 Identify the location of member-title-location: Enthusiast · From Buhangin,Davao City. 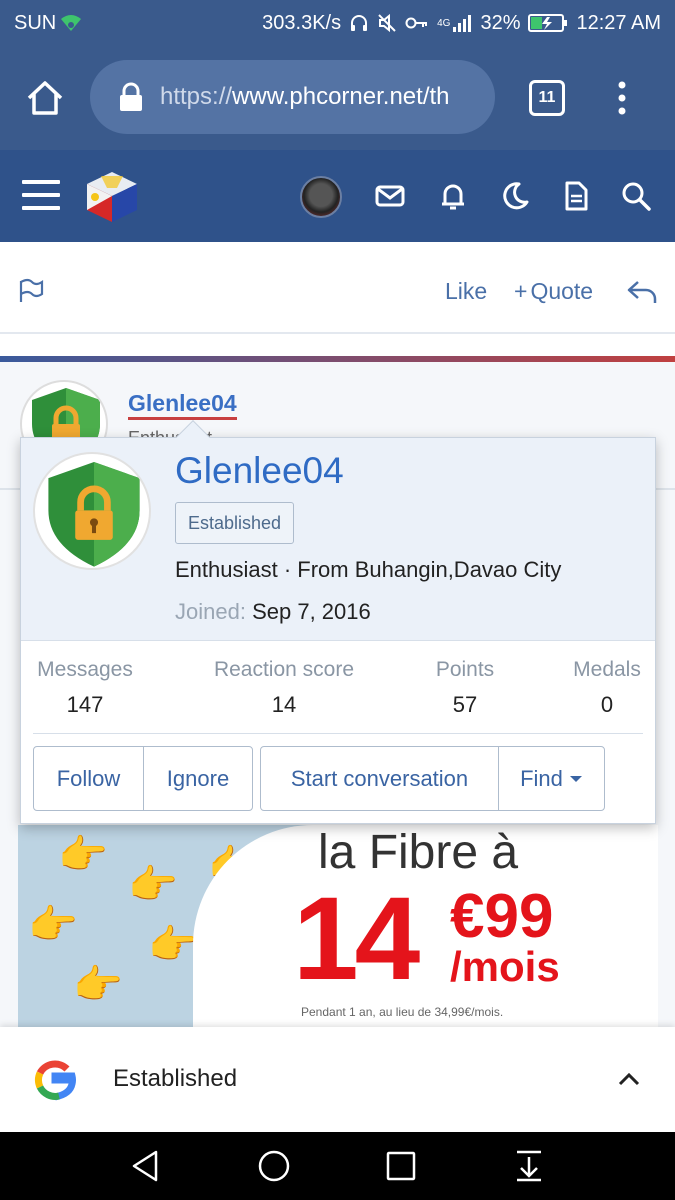
(368, 569).